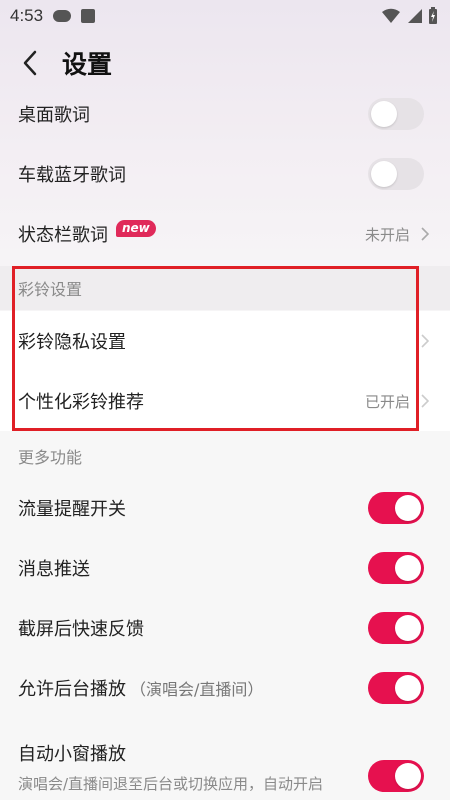 The width and height of the screenshot is (450, 800). I want to click on row-push-notifications: 消息推送, so click(225, 568).